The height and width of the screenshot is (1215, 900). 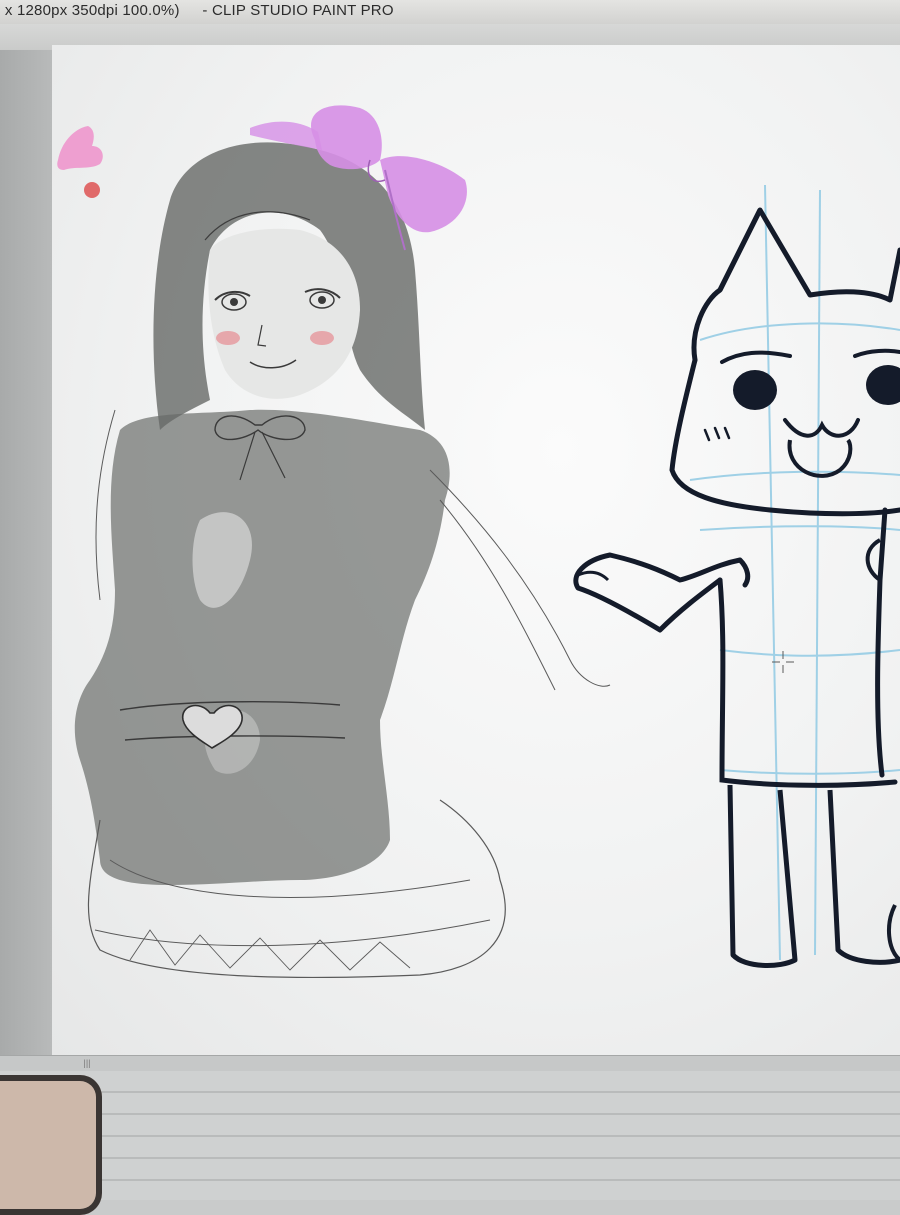 What do you see at coordinates (450, 1135) in the screenshot?
I see `bottom-panel` at bounding box center [450, 1135].